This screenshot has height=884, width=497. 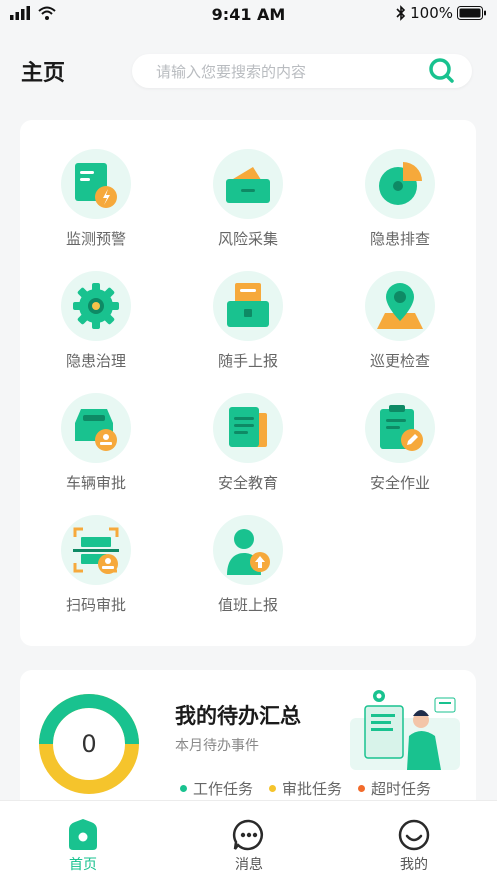 I want to click on tab-profile: 我的, so click(x=414, y=842).